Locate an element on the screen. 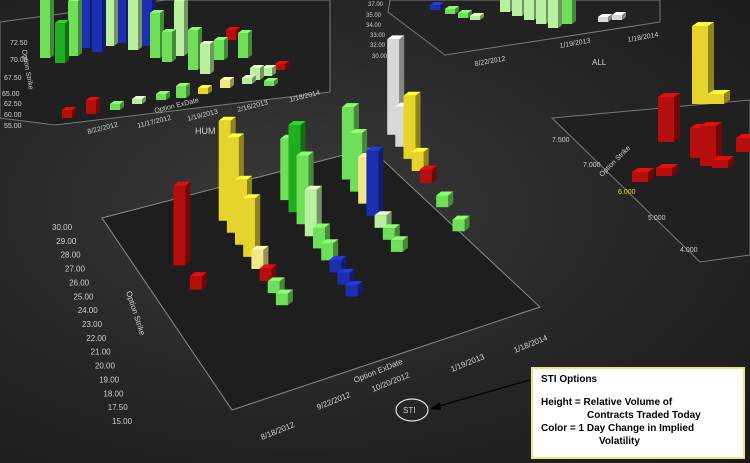  sti-y-tick: 24.00 is located at coordinates (88, 310).